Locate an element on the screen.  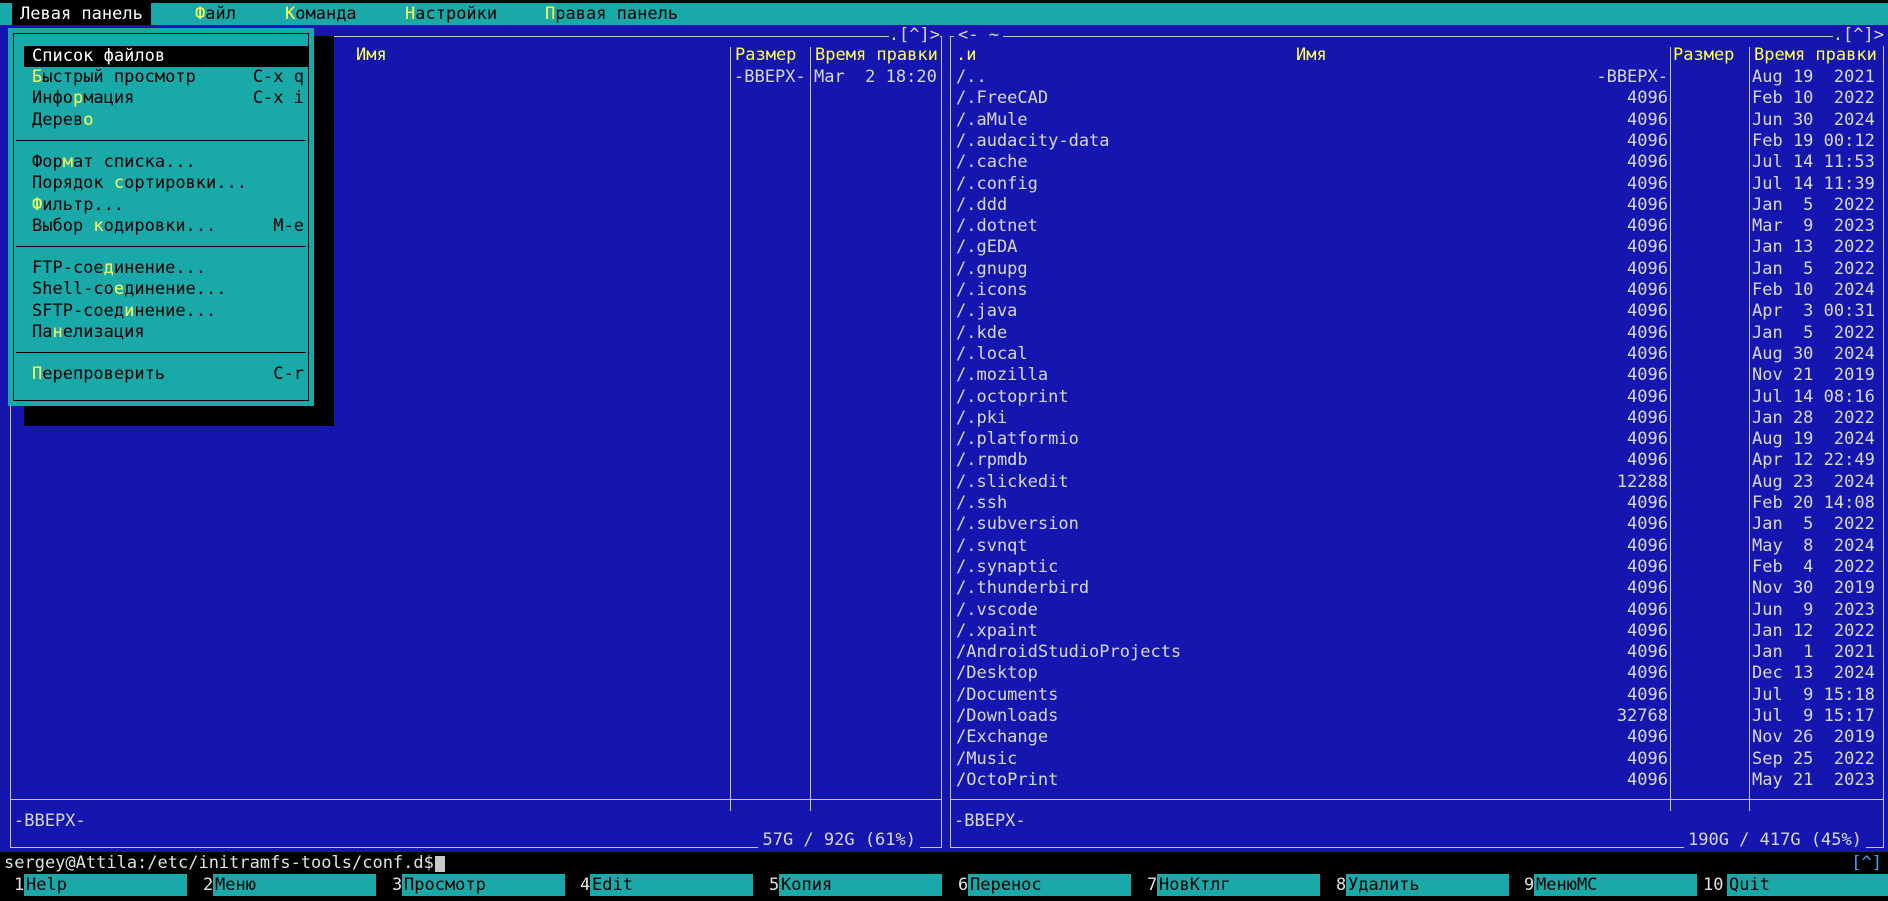
file-row: /Downloads 32768 Jul 9 15:17 is located at coordinates (1417, 716).